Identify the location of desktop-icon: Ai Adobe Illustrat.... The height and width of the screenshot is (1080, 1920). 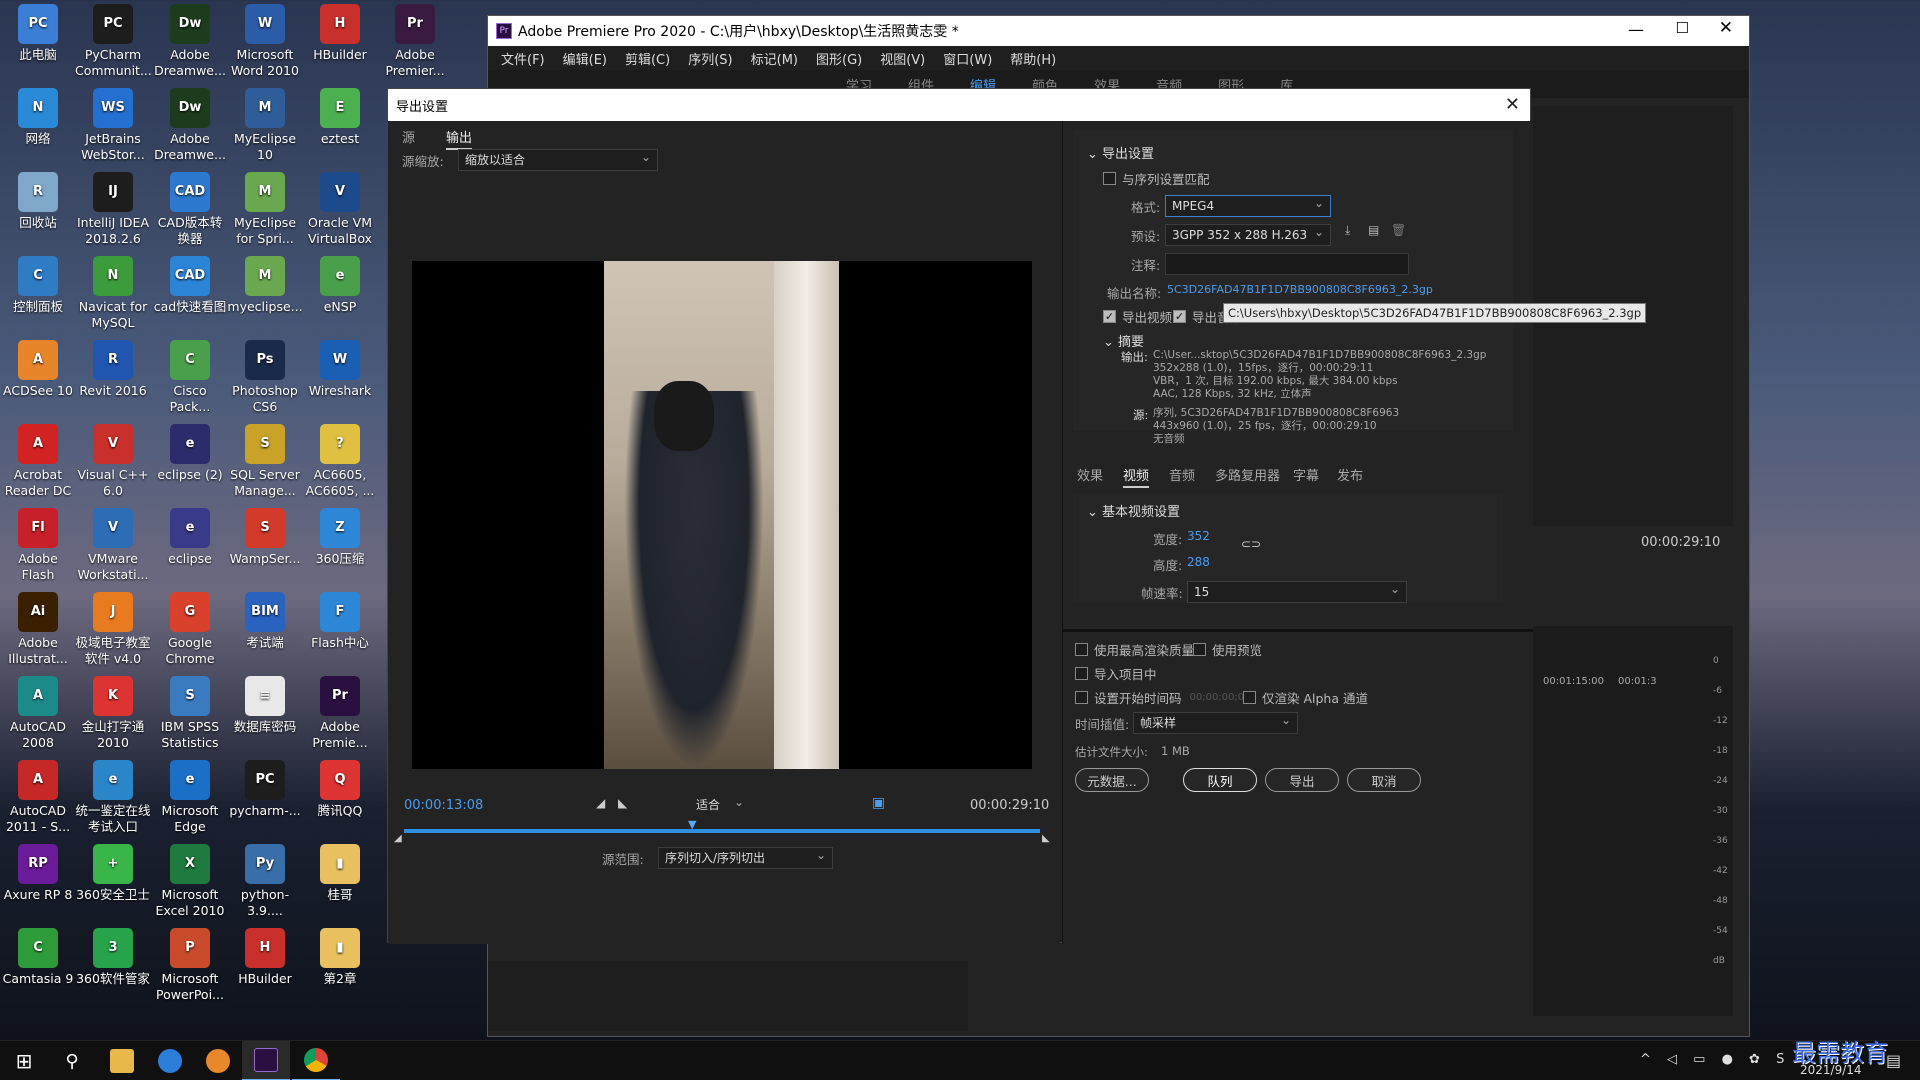
(38, 627).